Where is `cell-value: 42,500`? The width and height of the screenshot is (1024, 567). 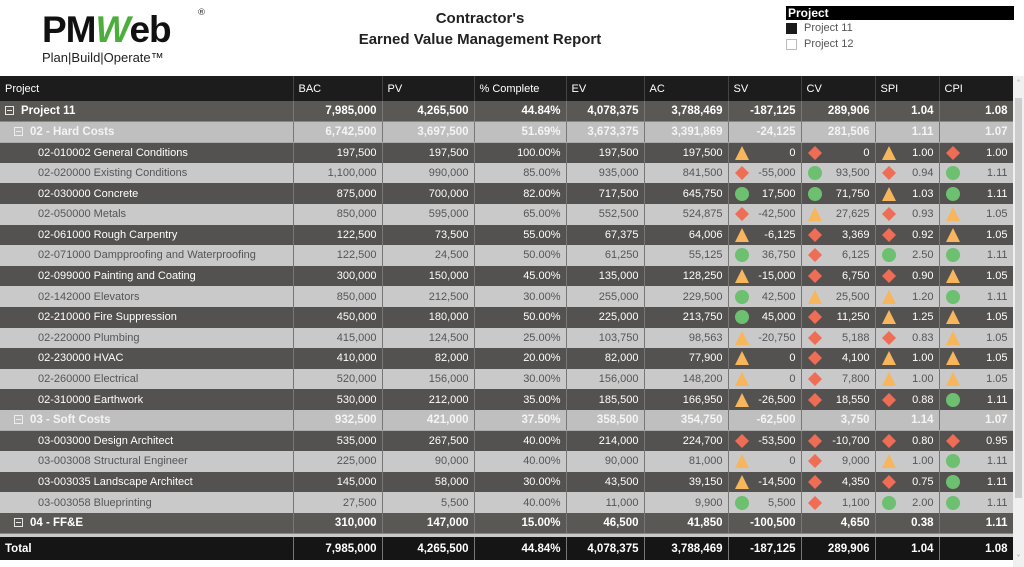 cell-value: 42,500 is located at coordinates (778, 296).